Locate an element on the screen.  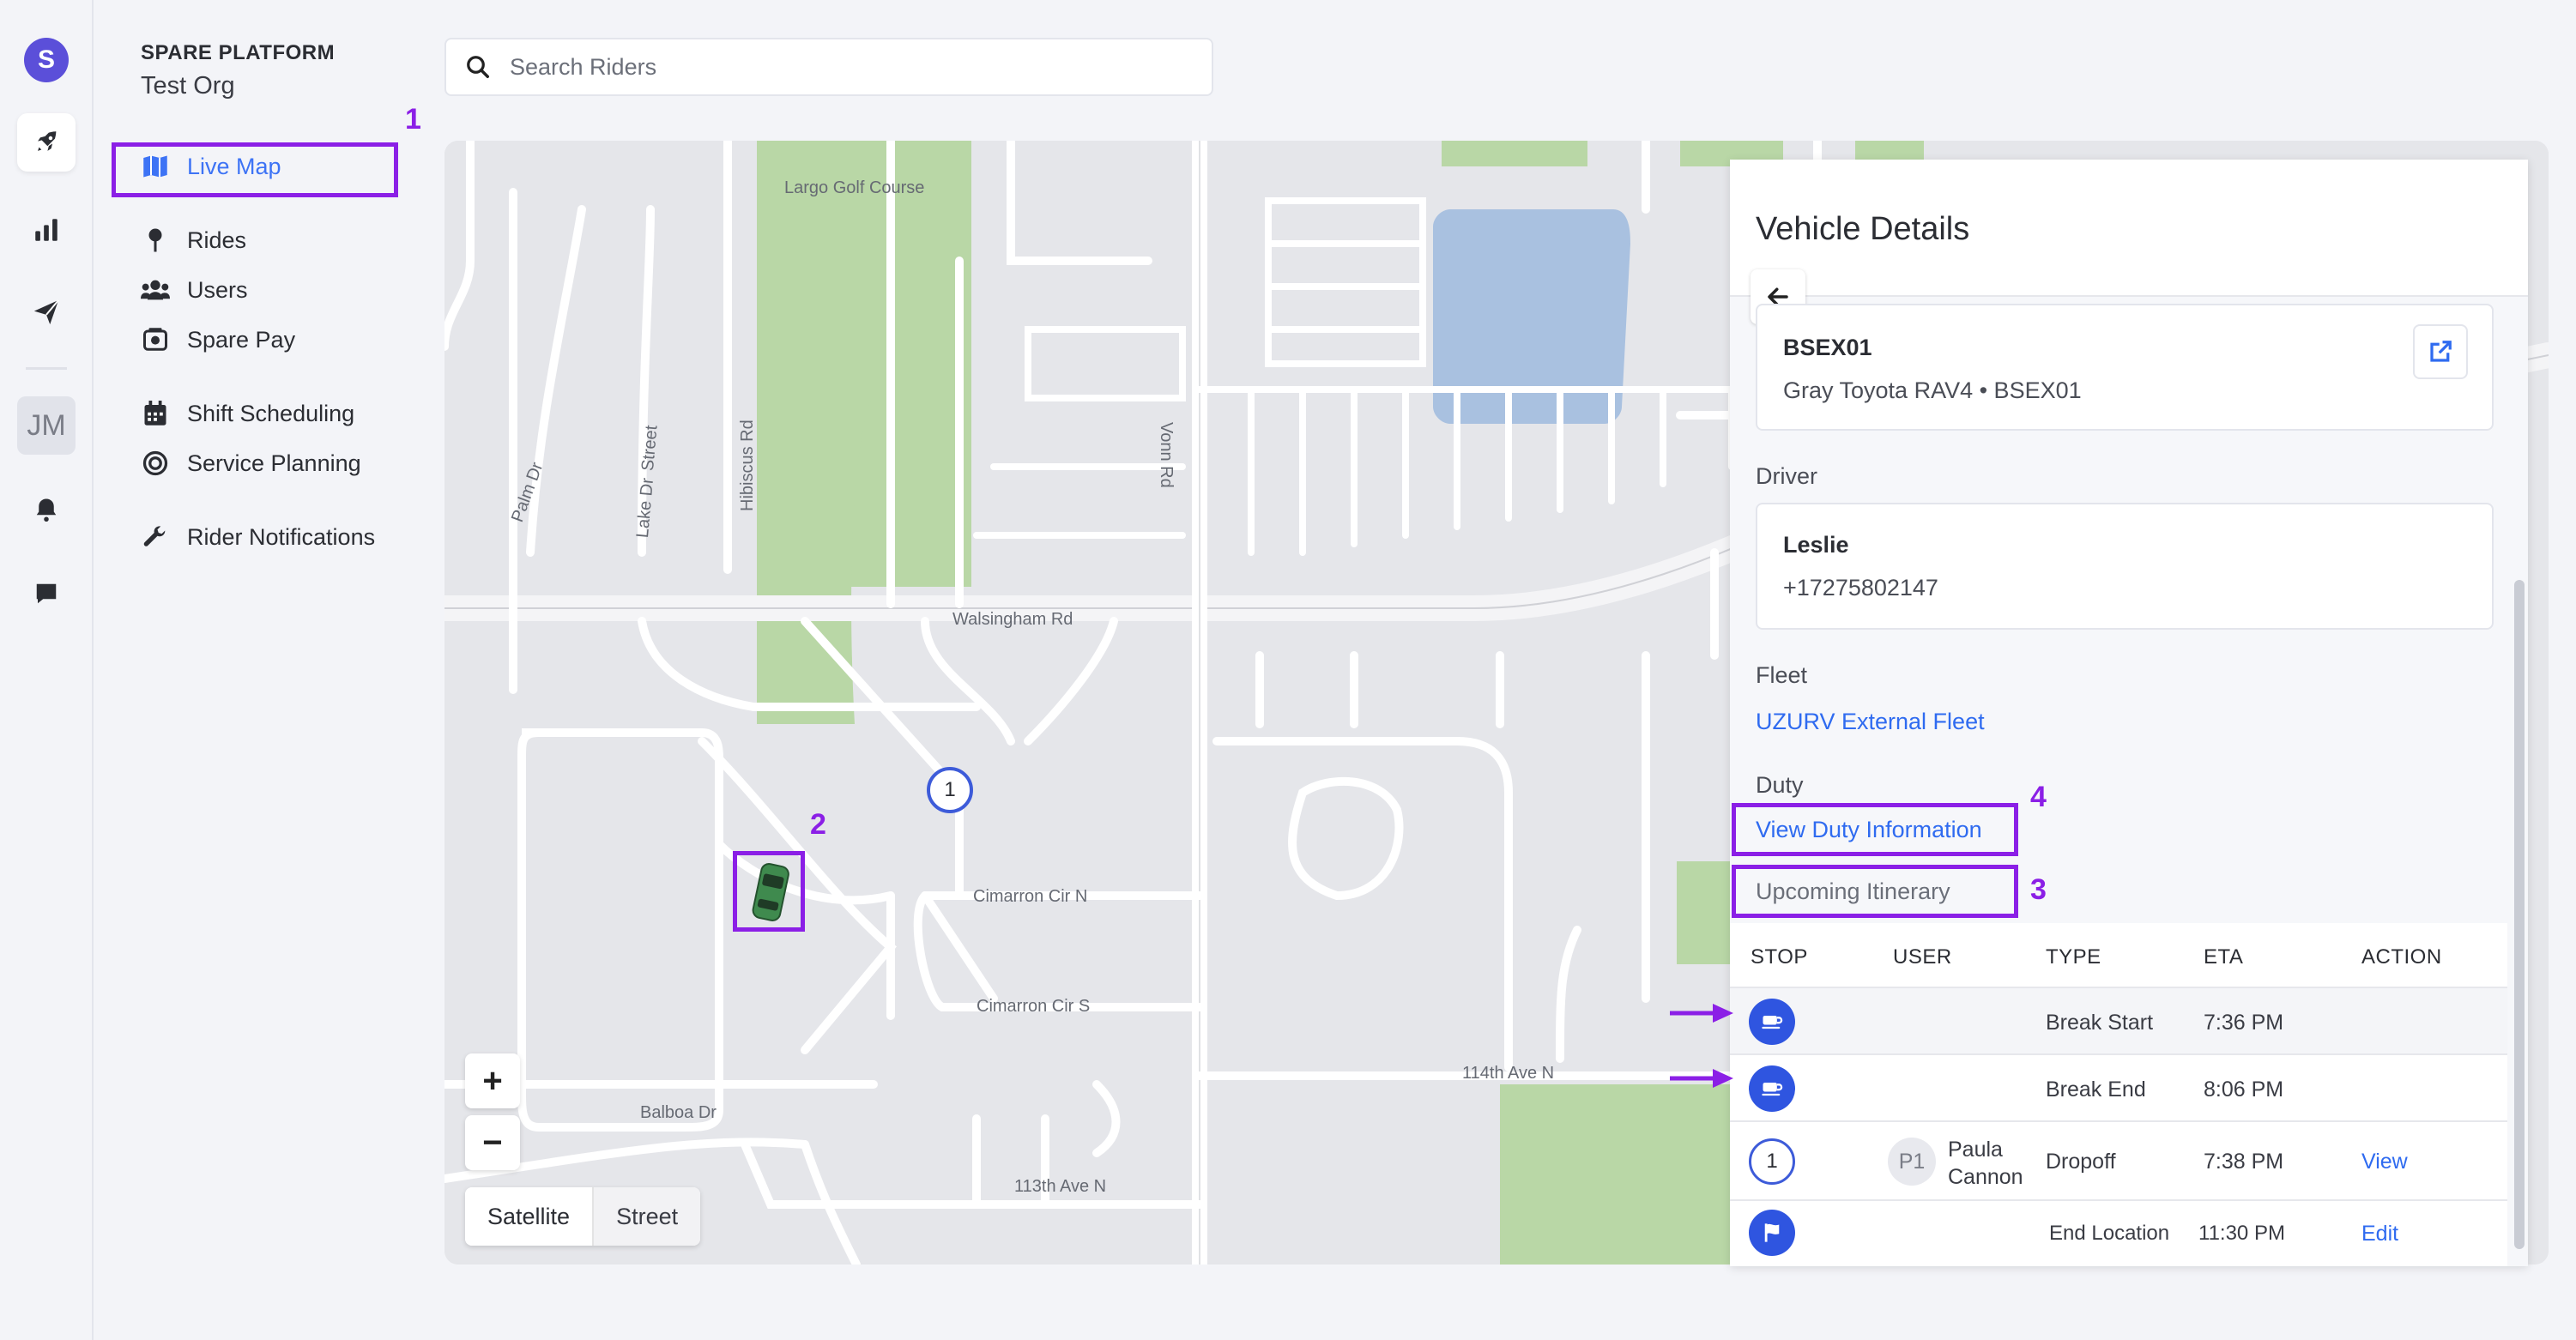
driver-card: Leslie +17275802147 is located at coordinates (2125, 566).